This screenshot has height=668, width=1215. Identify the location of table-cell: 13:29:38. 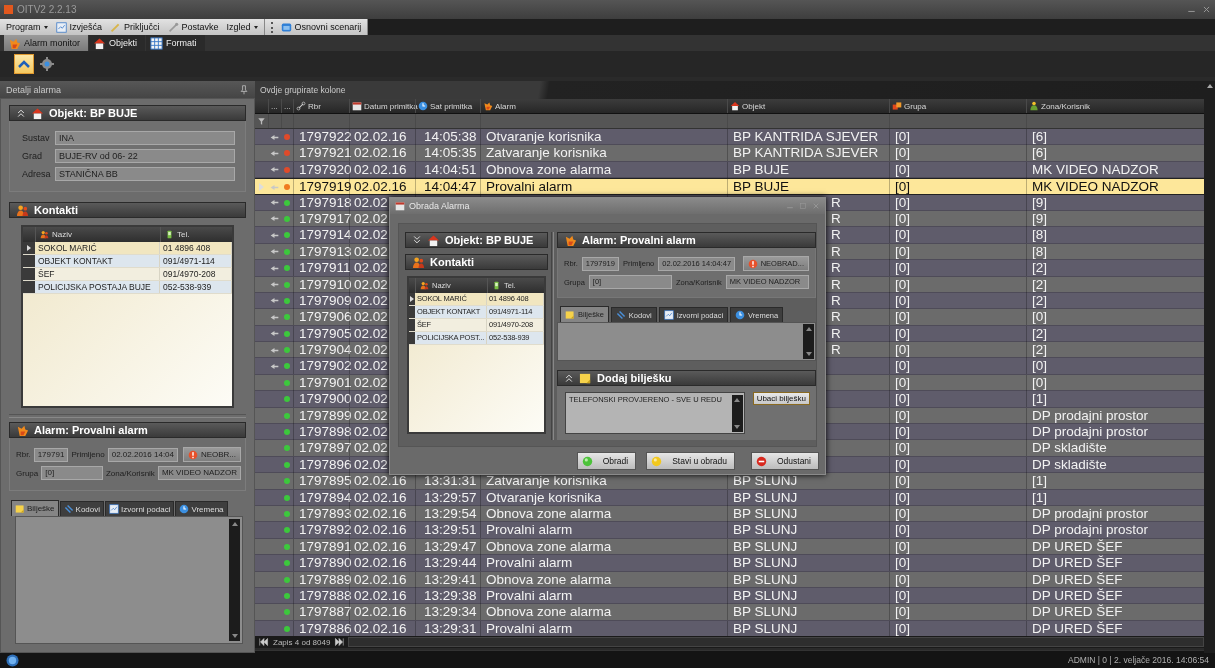
(447, 595).